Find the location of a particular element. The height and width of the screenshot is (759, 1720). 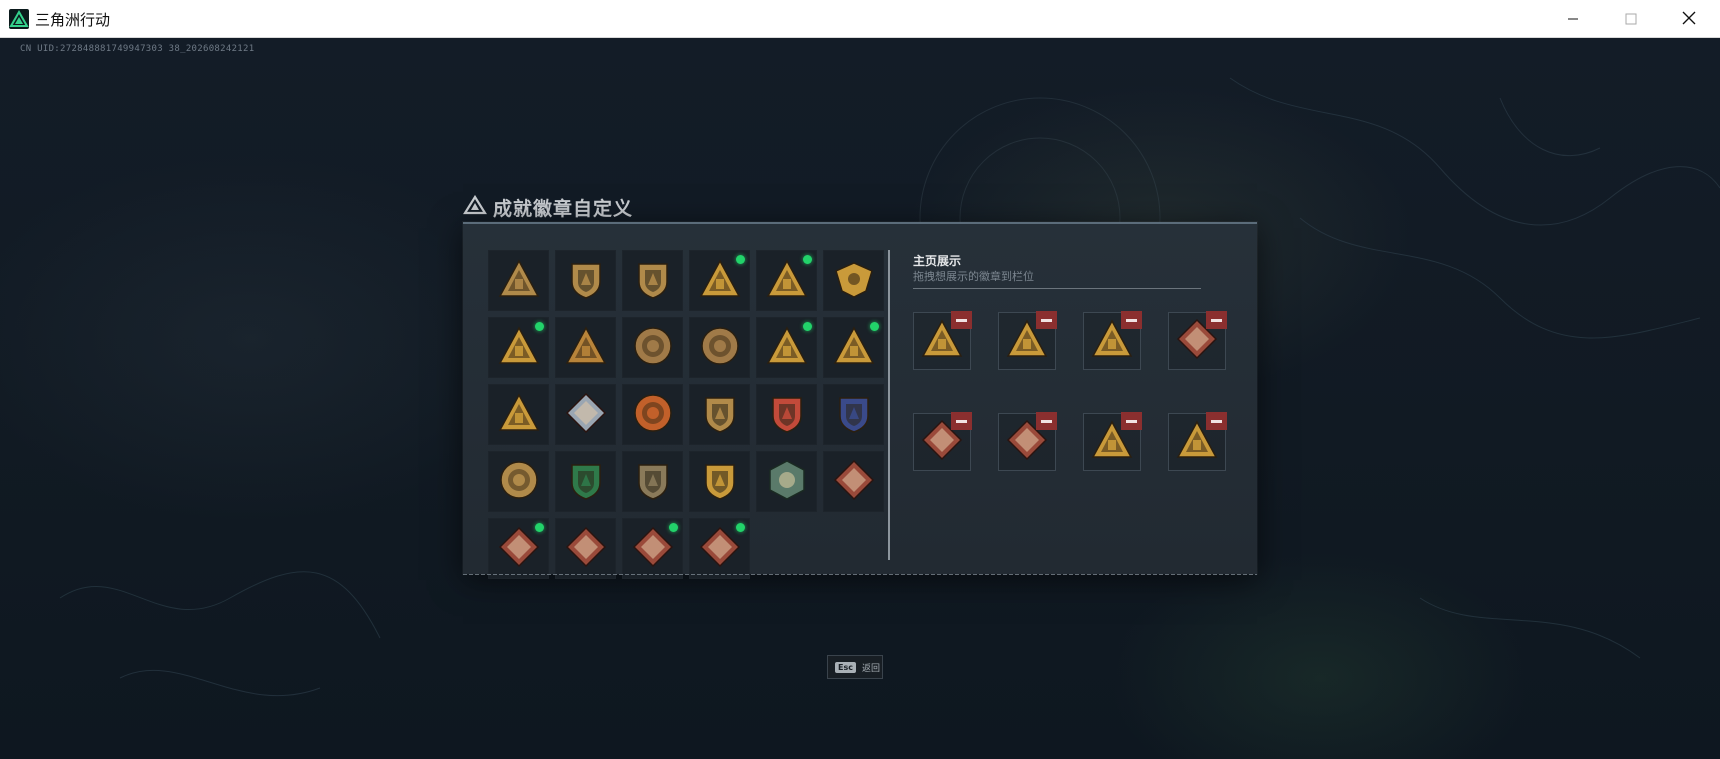

soldier-triangle-badge-icon is located at coordinates (854, 348).